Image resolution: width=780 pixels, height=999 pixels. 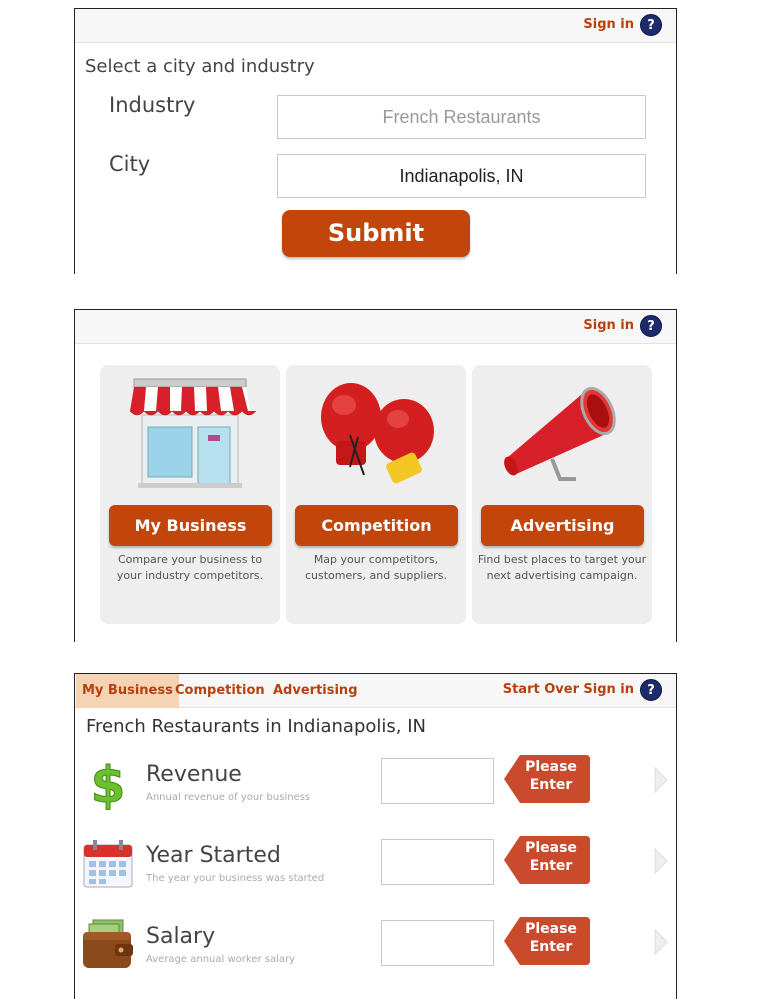 What do you see at coordinates (108, 943) in the screenshot?
I see `wallet-icon` at bounding box center [108, 943].